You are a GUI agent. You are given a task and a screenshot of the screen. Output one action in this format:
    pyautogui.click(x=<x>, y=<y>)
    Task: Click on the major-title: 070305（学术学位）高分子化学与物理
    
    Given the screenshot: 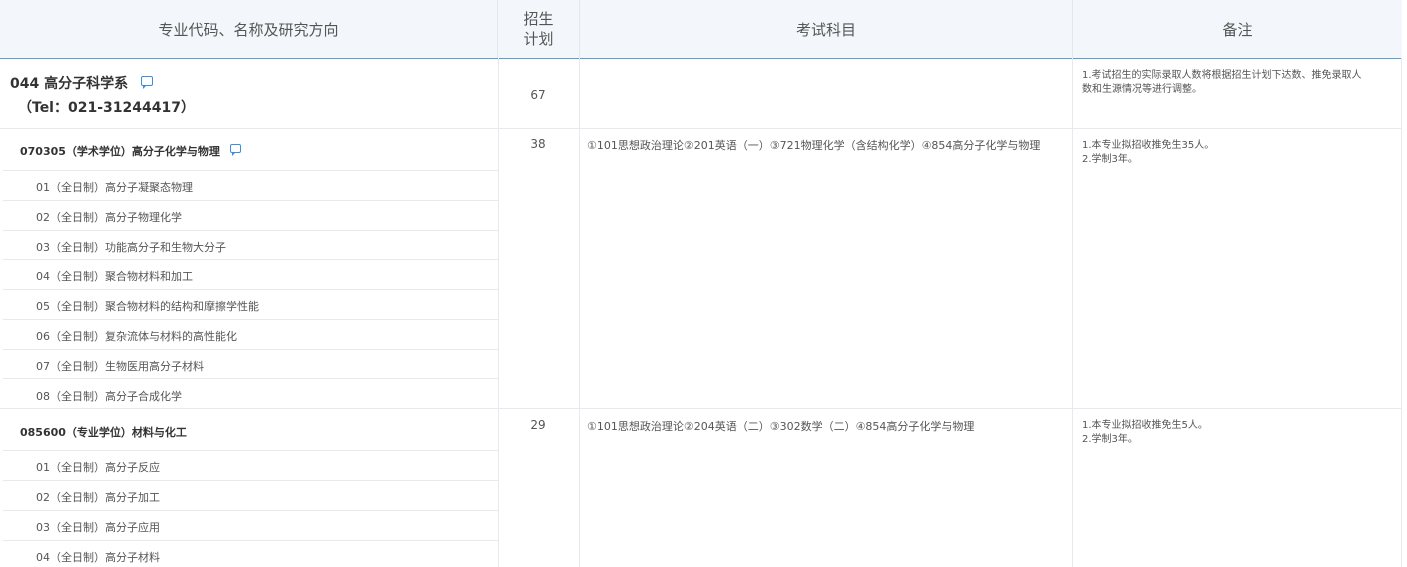 What is the action you would take?
    pyautogui.click(x=120, y=151)
    